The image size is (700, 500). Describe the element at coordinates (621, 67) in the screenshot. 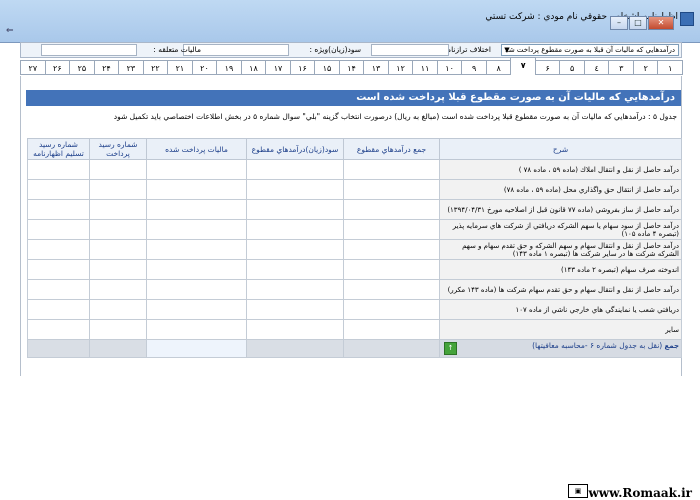

I see `tab-3: ٣` at that location.